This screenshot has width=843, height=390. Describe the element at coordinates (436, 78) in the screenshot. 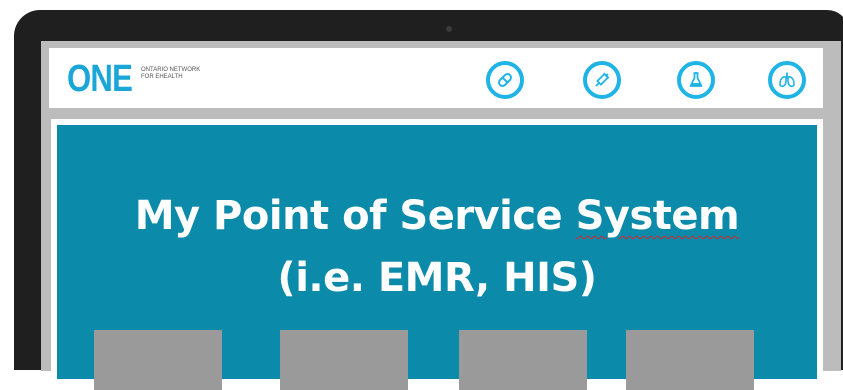

I see `app-header: ONE ONTARIO NETWORK FOR EHEALTH` at that location.